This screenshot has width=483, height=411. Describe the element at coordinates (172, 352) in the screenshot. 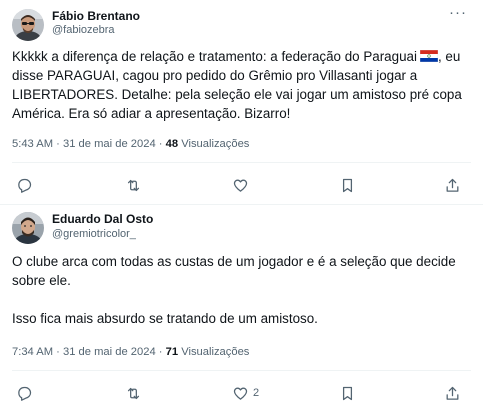

I see `views-count: 71` at that location.